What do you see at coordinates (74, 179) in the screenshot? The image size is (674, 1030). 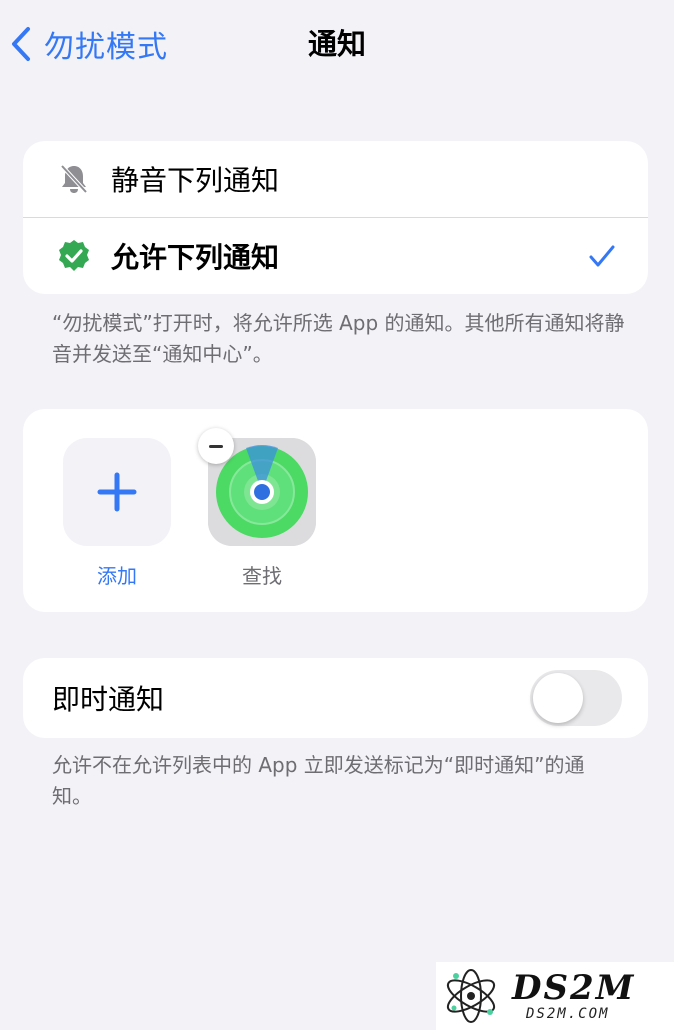 I see `bell-slash-icon` at bounding box center [74, 179].